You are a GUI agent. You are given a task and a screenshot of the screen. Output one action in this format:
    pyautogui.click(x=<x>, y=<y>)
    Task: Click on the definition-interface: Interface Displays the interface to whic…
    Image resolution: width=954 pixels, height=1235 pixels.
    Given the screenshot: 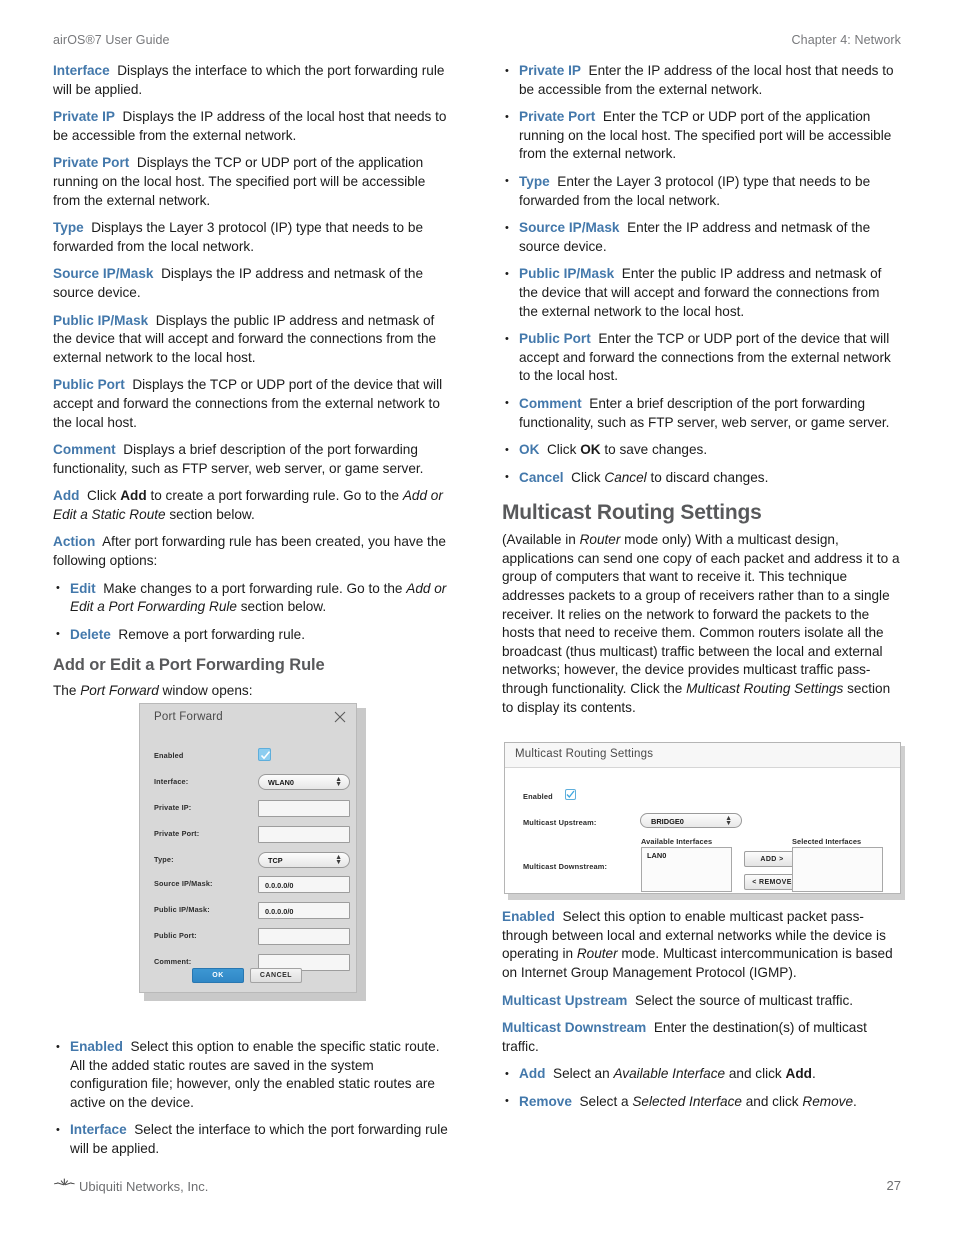 What is the action you would take?
    pyautogui.click(x=253, y=80)
    